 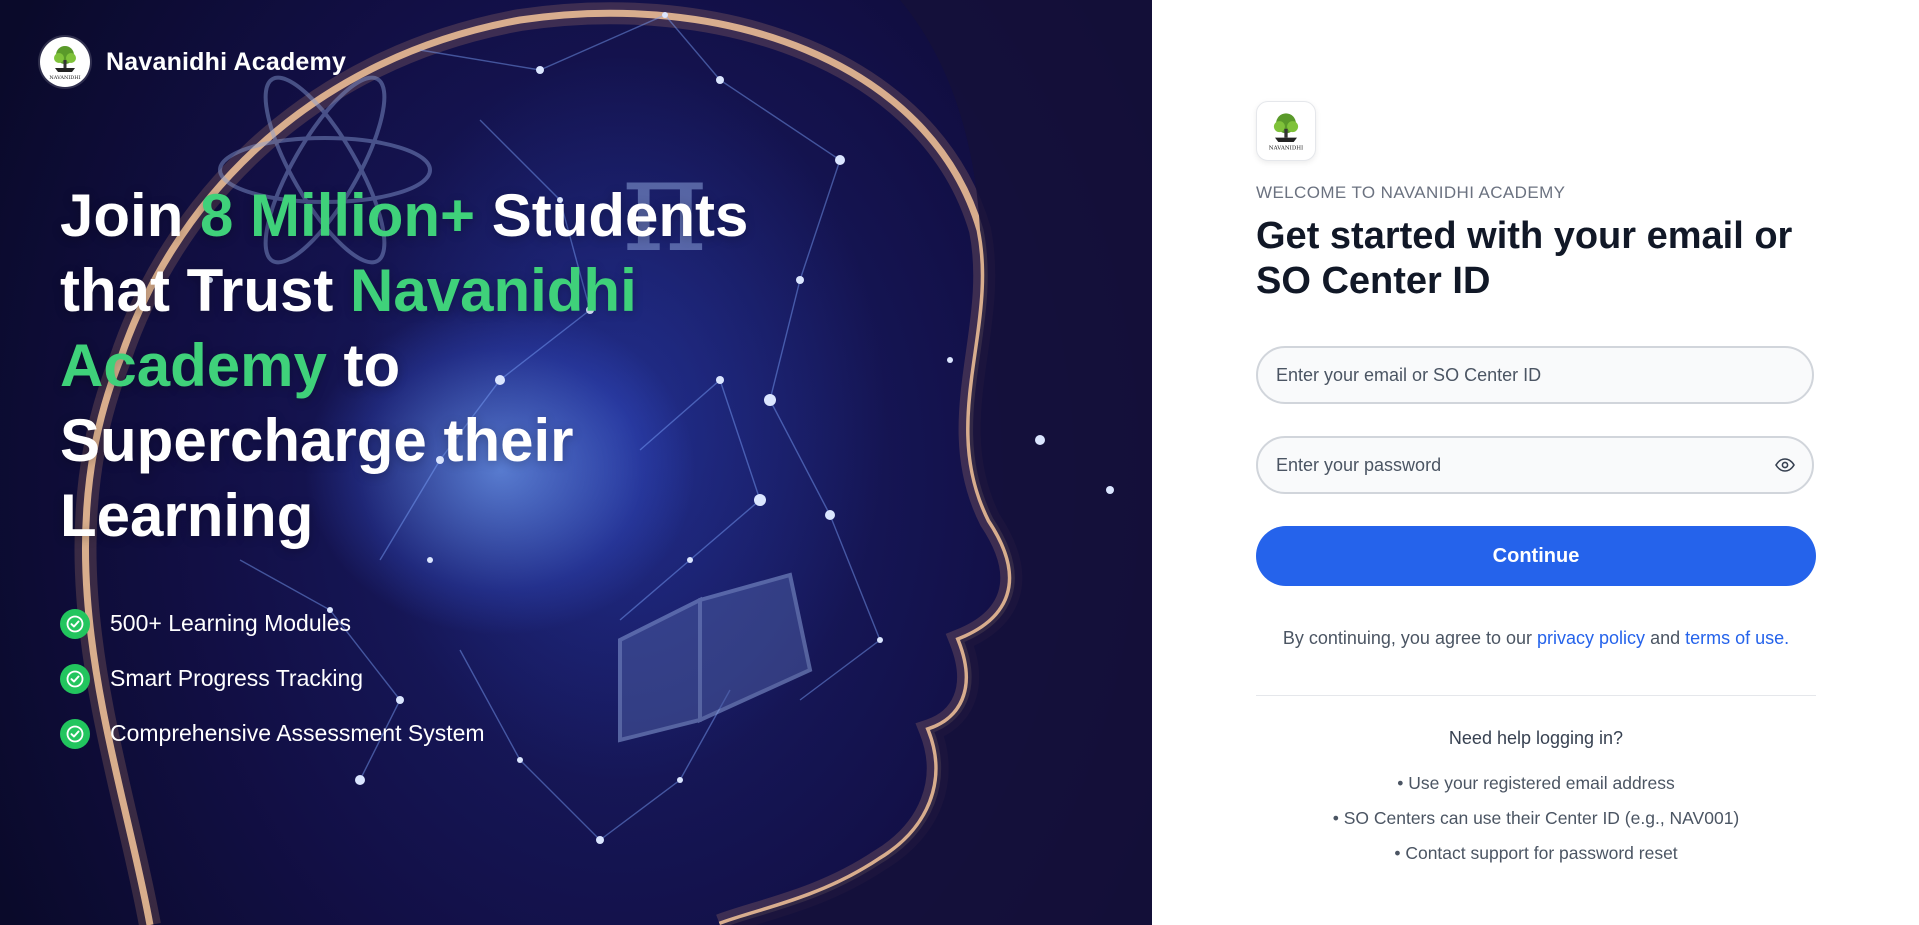 I want to click on email-field, so click(x=1535, y=375).